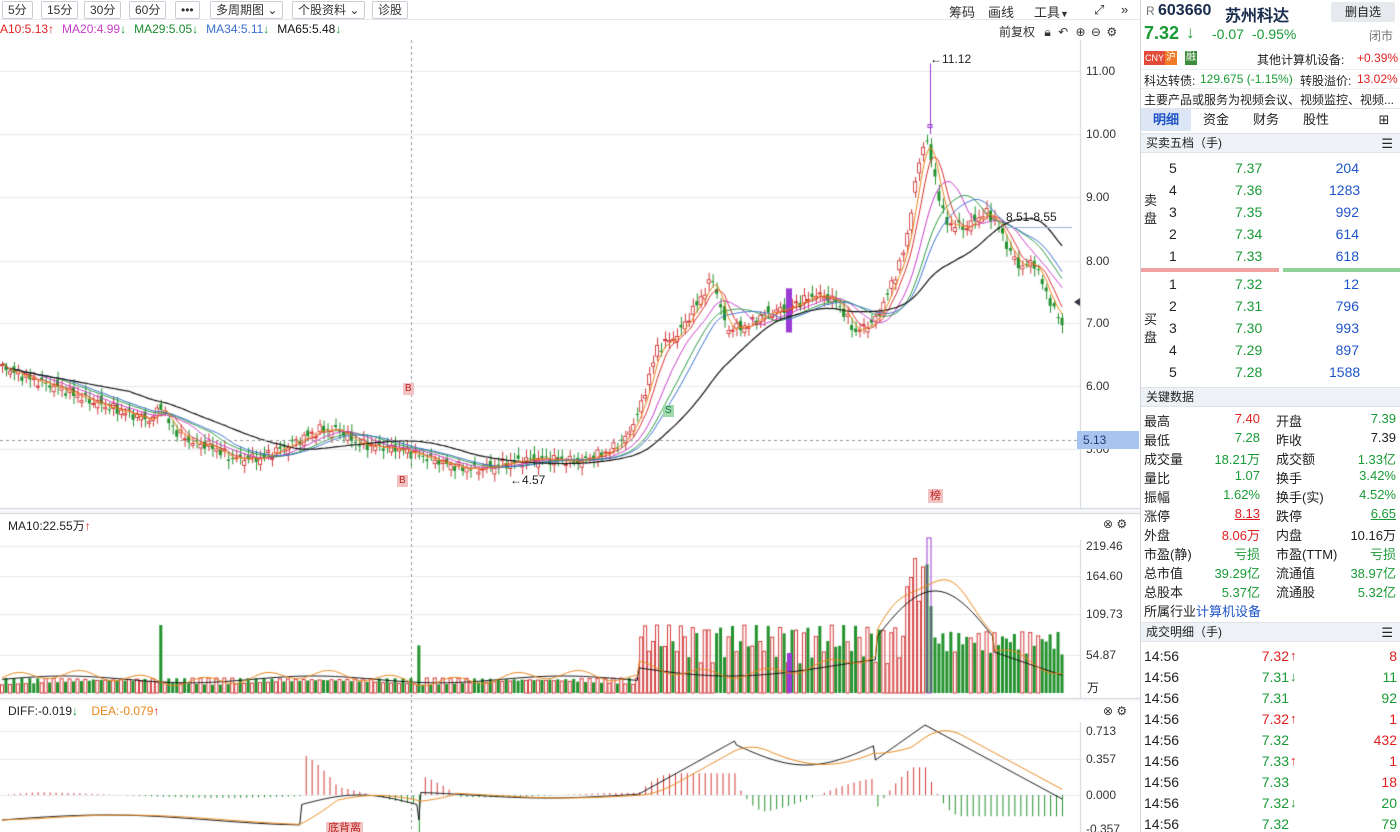 Image resolution: width=1400 pixels, height=832 pixels. I want to click on ma-legend-item: MA20:4.99↓, so click(94, 29).